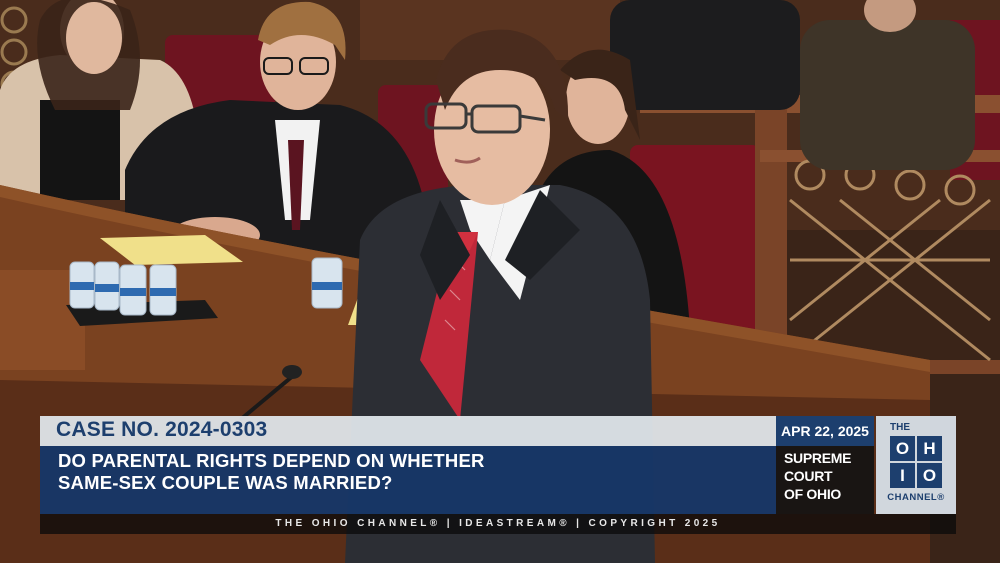  I want to click on date-text: APR 22, 2025, so click(825, 431).